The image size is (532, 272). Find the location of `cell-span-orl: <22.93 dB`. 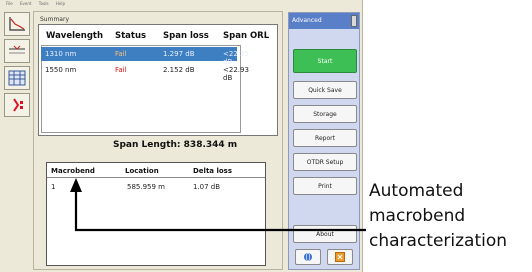

cell-span-orl: <22.93 dB is located at coordinates (236, 74).